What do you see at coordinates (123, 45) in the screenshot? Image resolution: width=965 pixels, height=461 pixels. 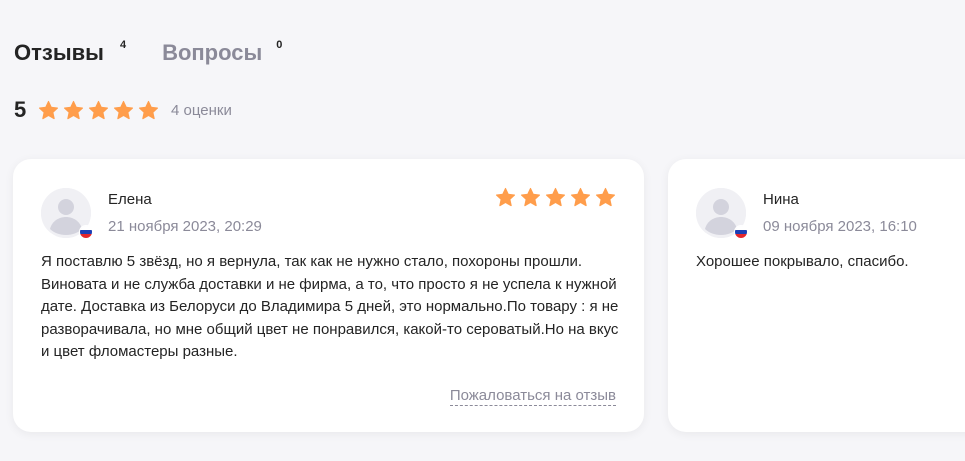 I see `tab-reviews-count: 4` at bounding box center [123, 45].